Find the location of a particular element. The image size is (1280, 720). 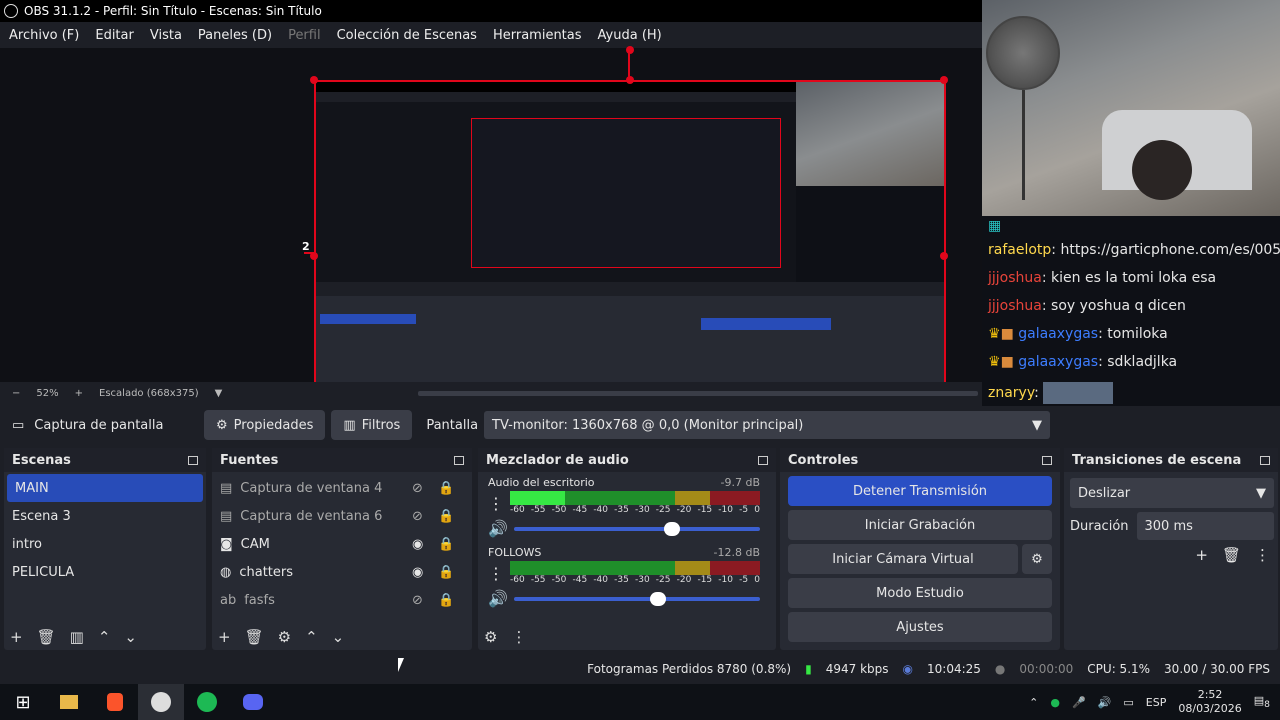

clock: 2:52 08/03/2026 is located at coordinates (1209, 702).